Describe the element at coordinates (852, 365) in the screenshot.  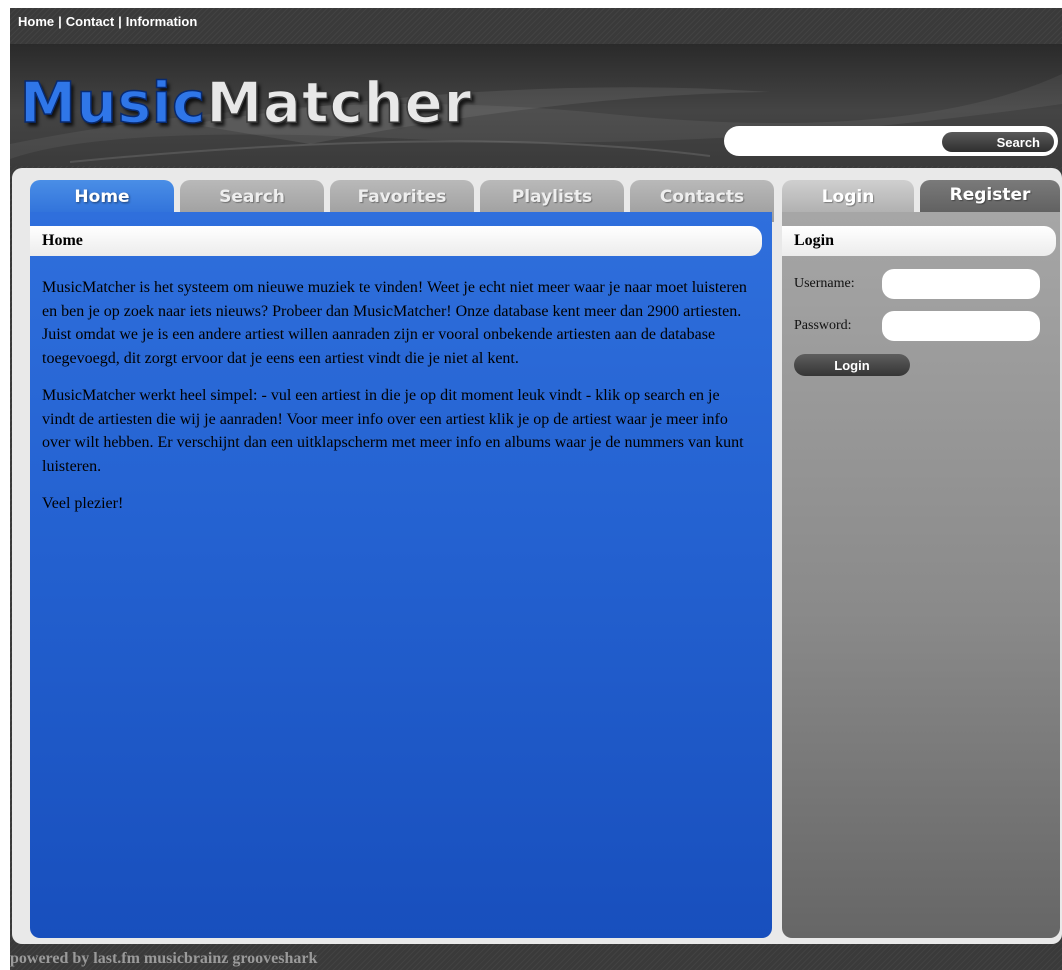
I see `login-button: Login` at that location.